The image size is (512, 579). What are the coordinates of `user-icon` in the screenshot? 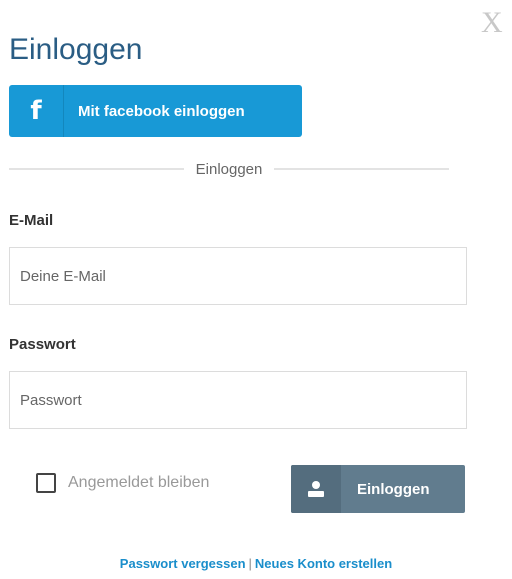 It's located at (316, 489).